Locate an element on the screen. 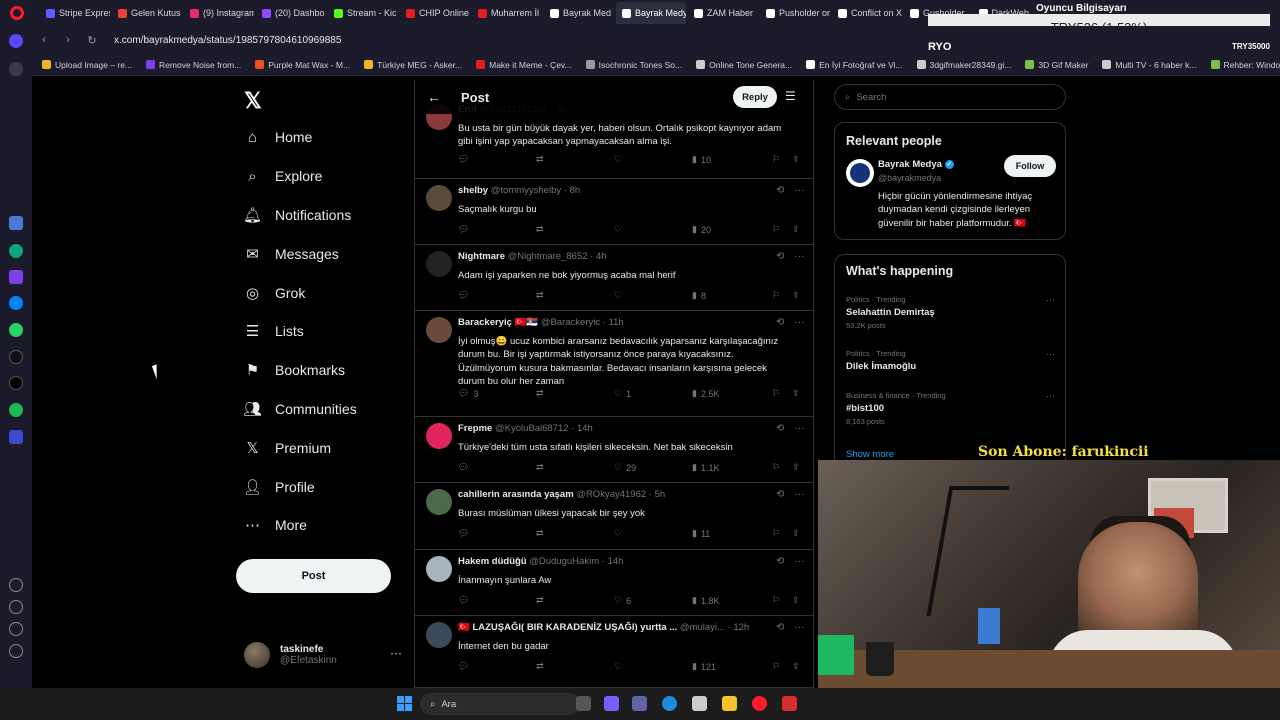  sliders-icon: ☰ is located at coordinates (790, 96).